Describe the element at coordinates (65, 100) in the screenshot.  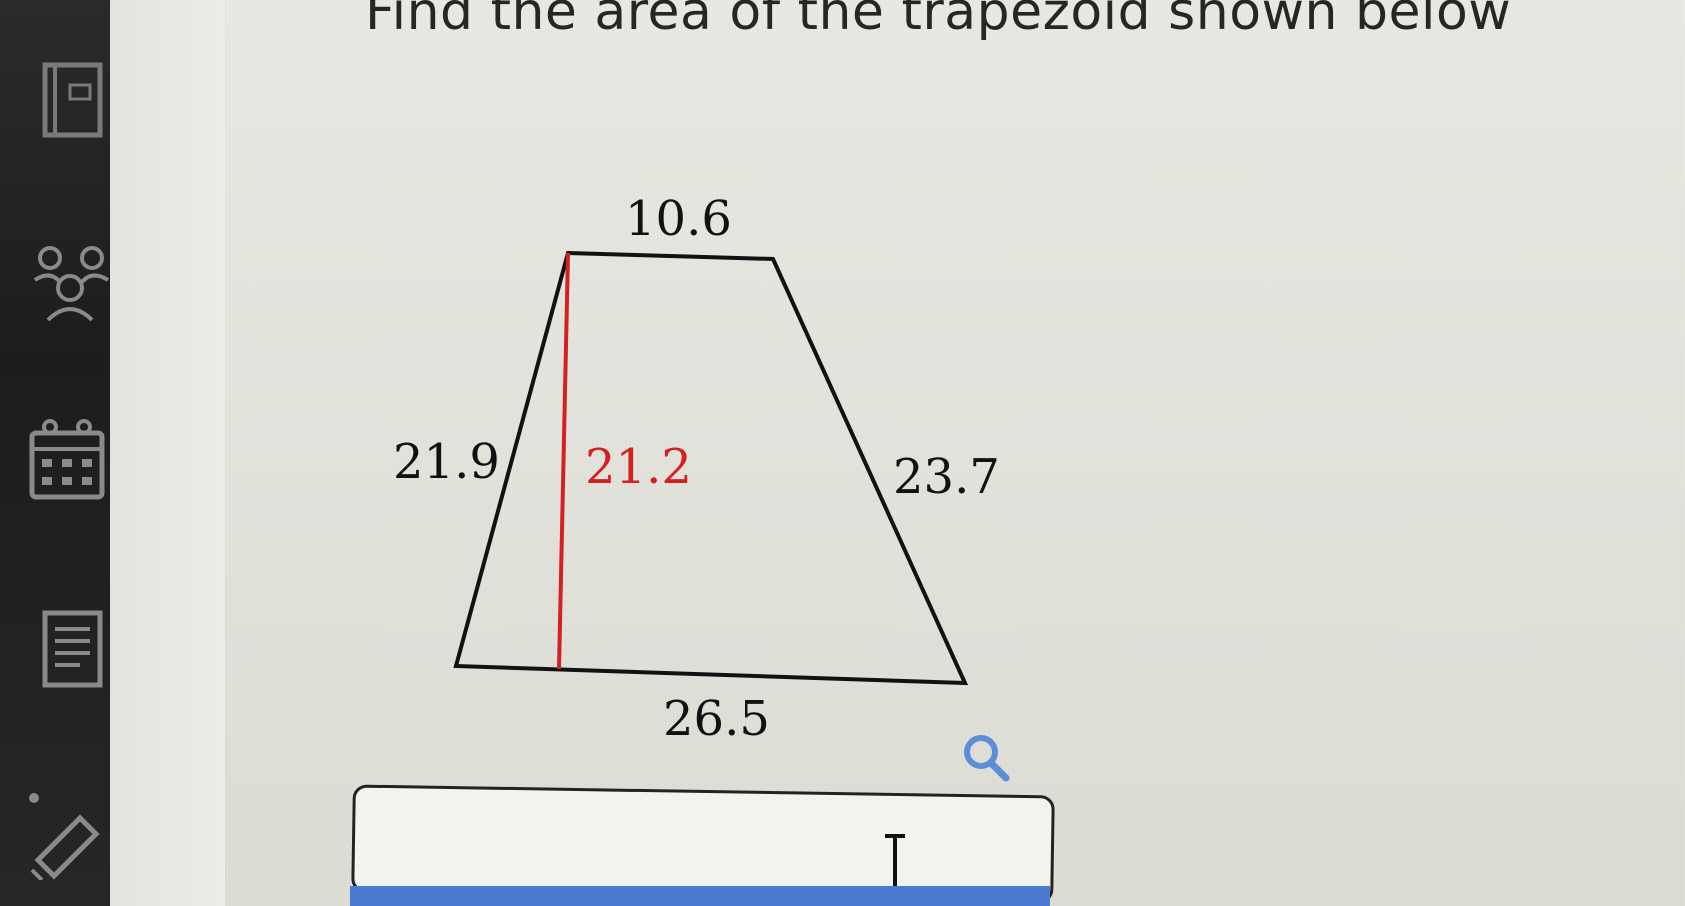
I see `book-icon` at that location.